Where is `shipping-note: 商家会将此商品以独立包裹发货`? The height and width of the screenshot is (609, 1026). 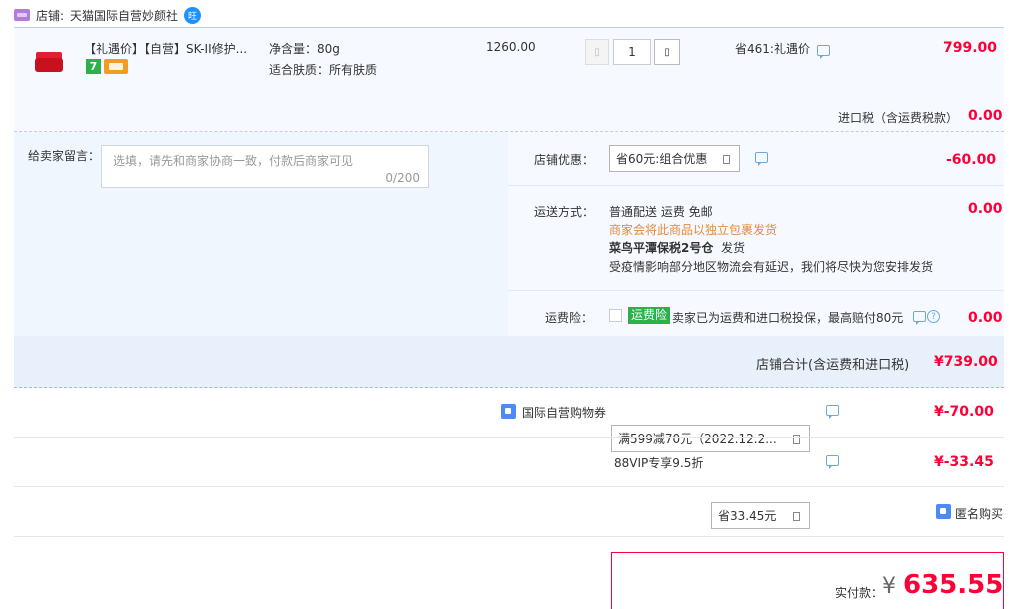 shipping-note: 商家会将此商品以独立包裹发货 is located at coordinates (693, 230).